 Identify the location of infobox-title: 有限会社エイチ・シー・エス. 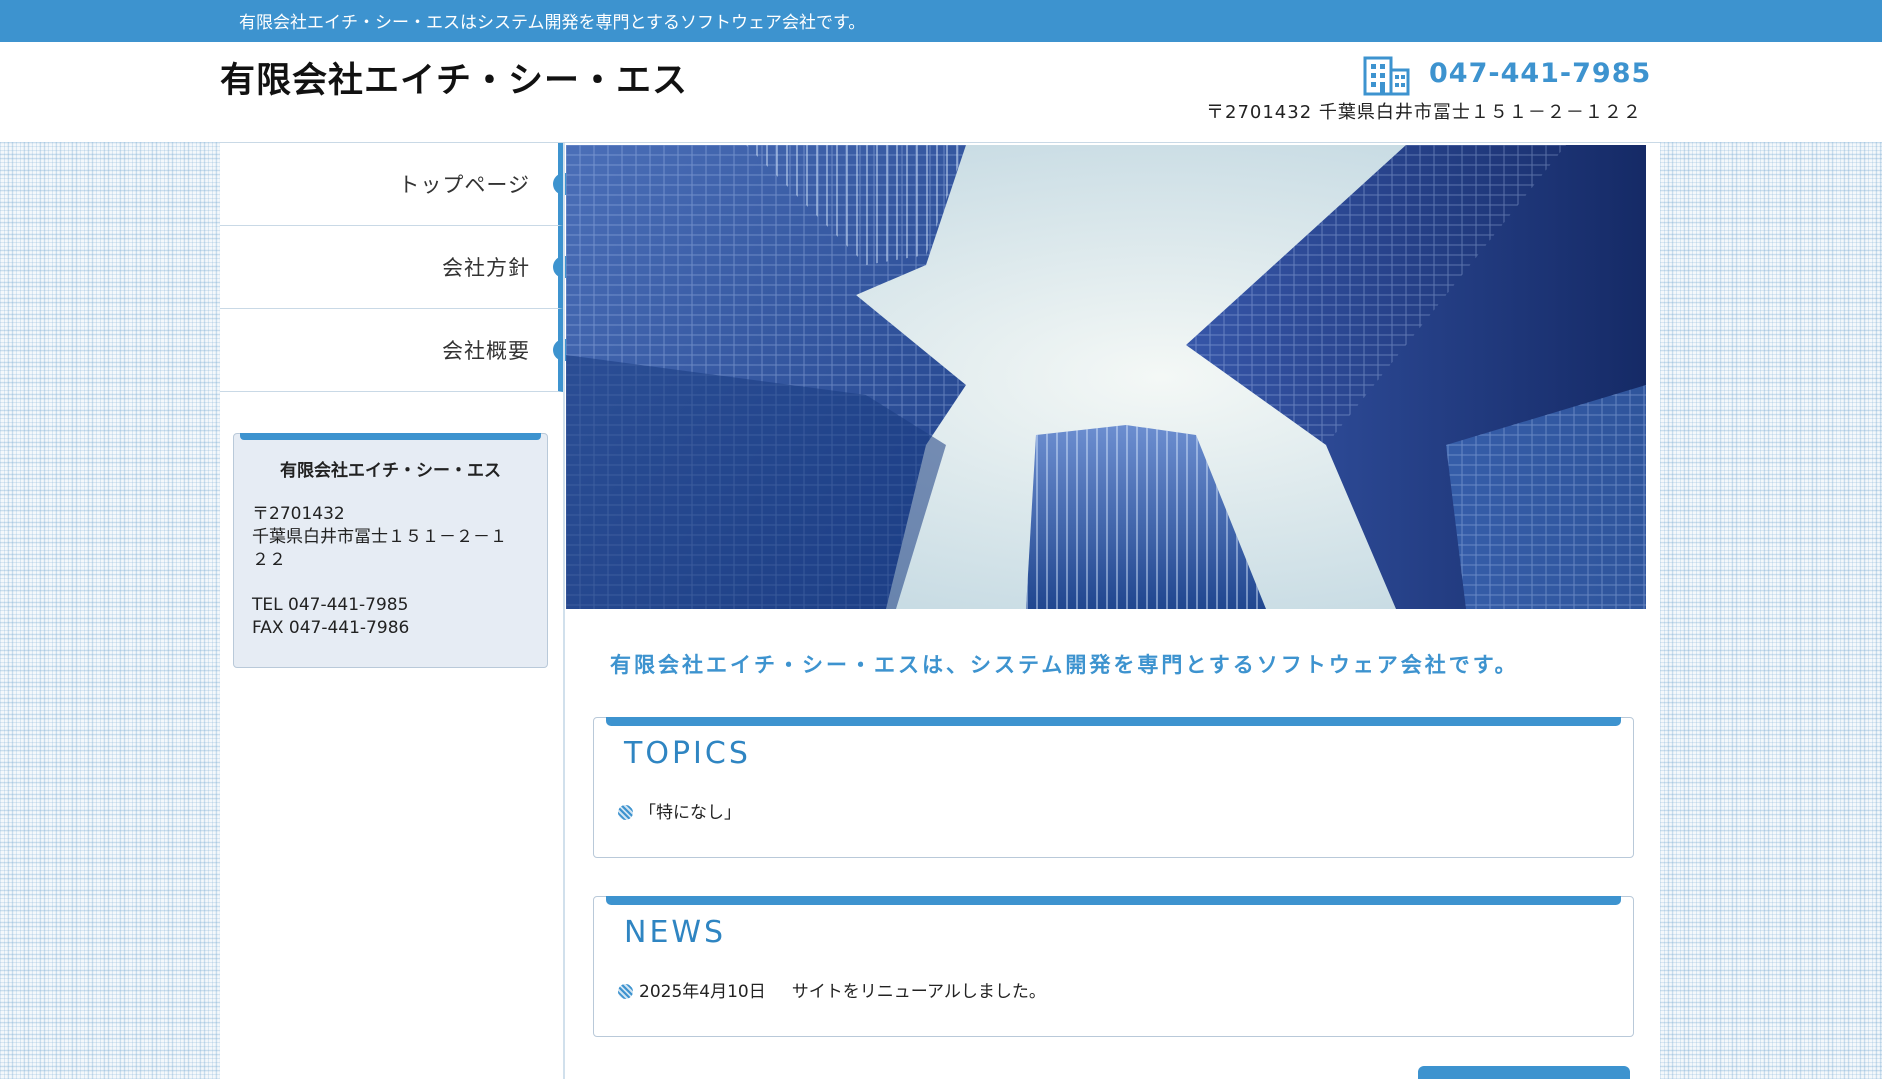
(390, 471).